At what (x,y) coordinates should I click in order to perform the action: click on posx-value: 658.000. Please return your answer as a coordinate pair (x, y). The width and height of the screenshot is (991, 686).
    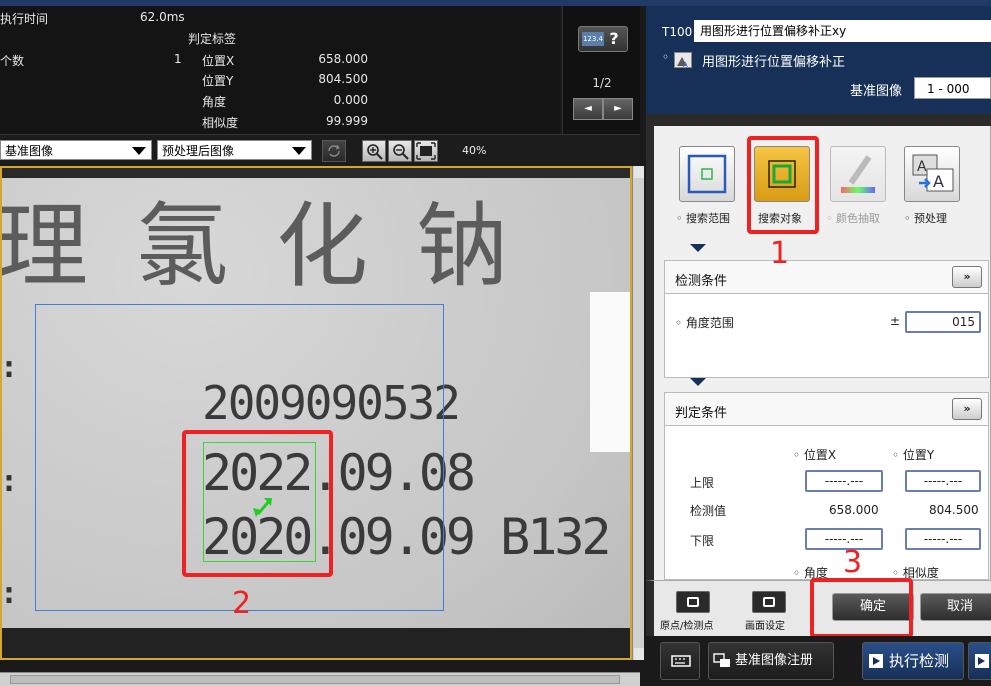
    Looking at the image, I should click on (343, 59).